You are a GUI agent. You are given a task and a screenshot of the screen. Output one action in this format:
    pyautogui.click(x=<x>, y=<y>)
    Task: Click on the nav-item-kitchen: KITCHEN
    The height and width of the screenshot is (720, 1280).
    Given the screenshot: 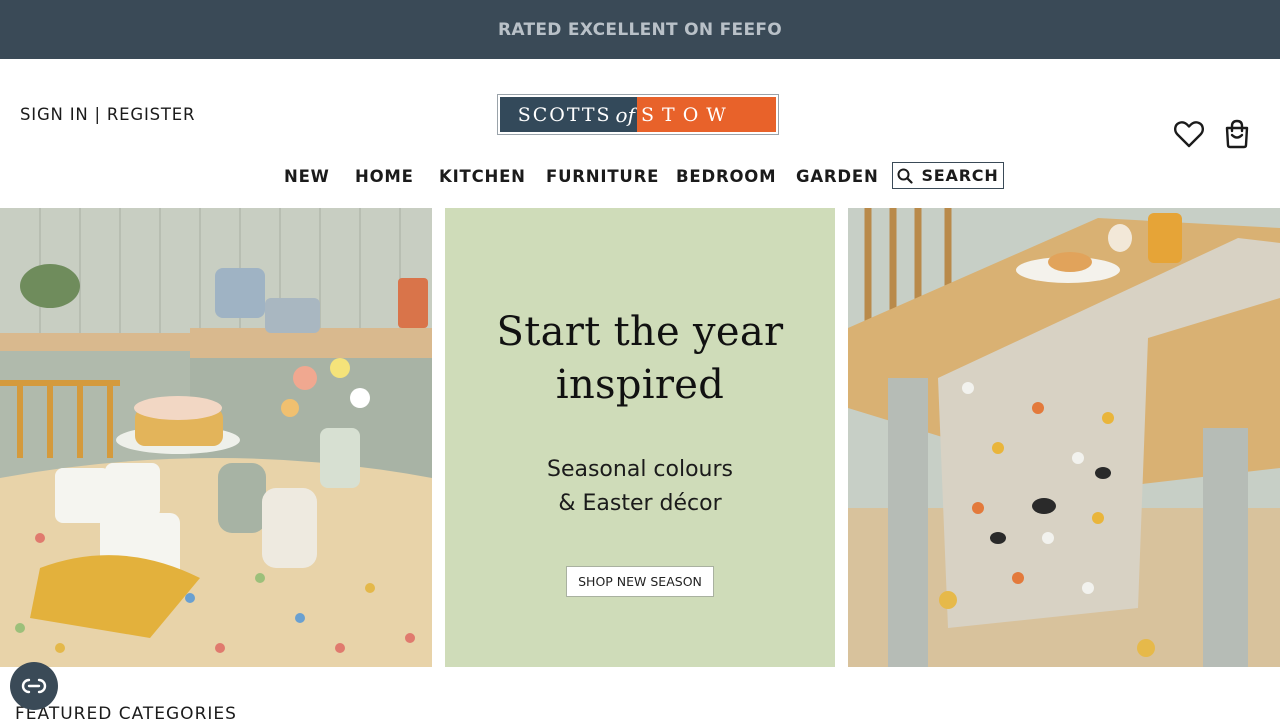 What is the action you would take?
    pyautogui.click(x=482, y=176)
    